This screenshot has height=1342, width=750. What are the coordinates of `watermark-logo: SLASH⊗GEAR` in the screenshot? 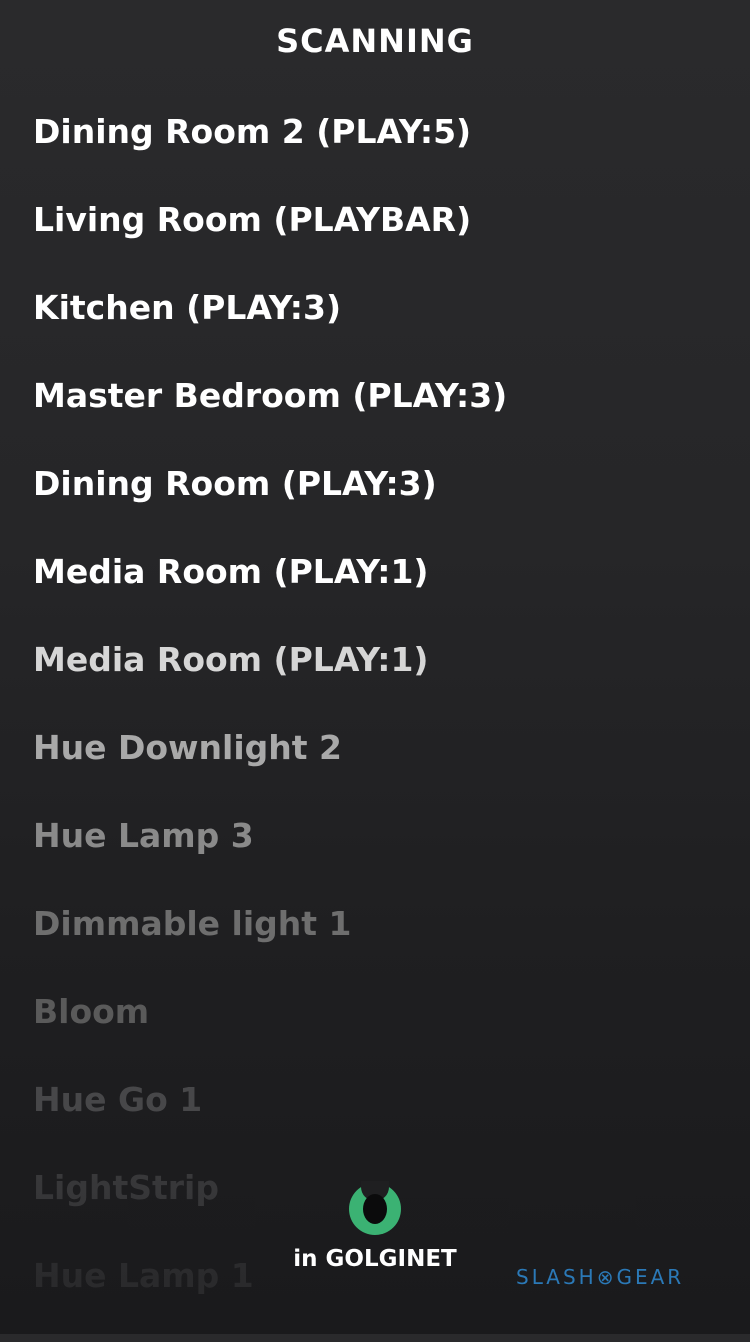 It's located at (600, 1277).